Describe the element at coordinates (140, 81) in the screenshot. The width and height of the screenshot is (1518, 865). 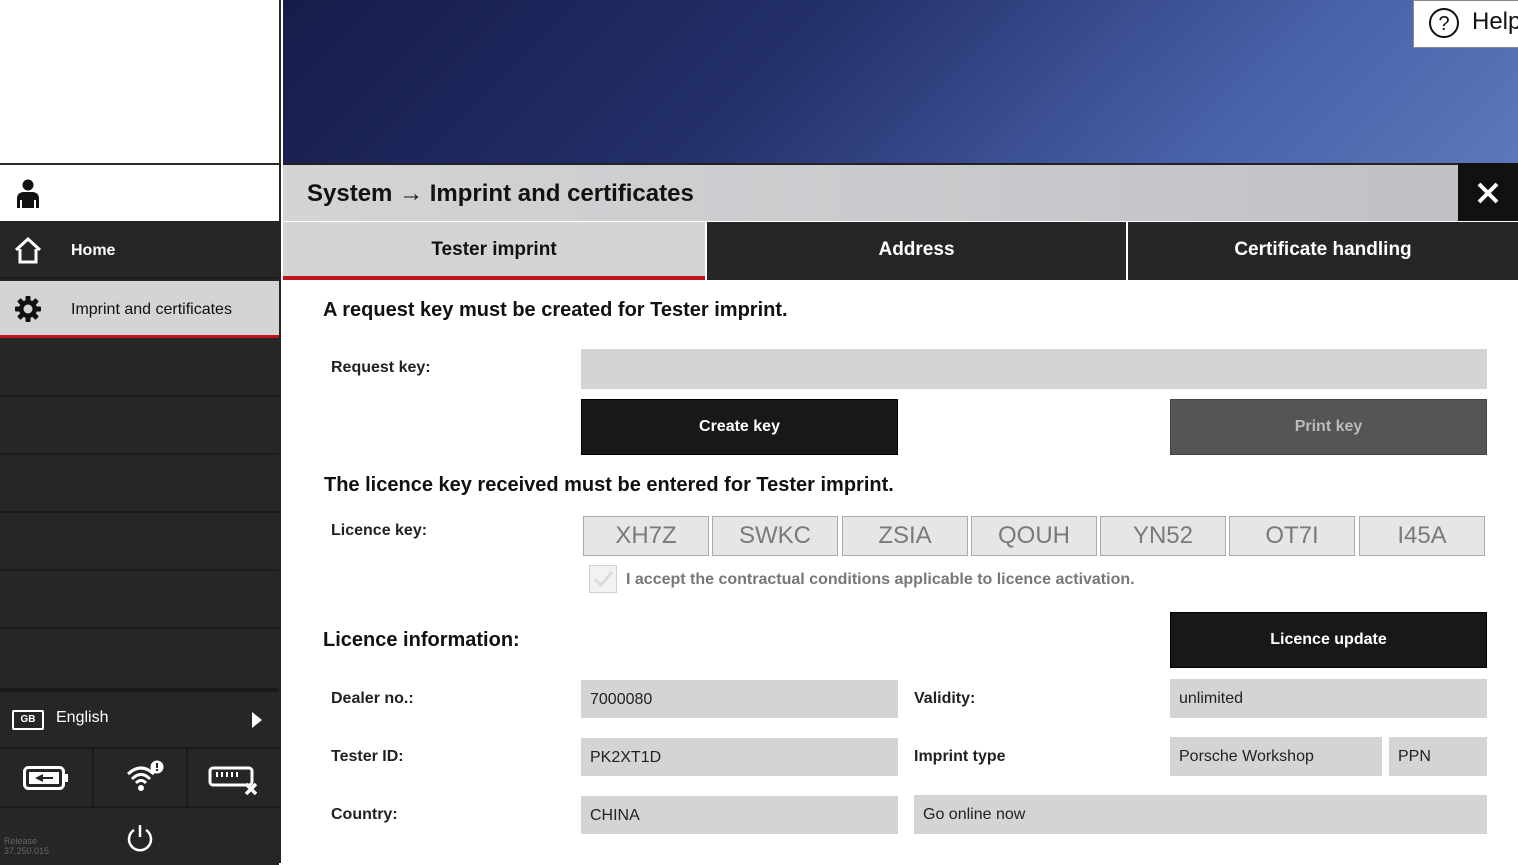
I see `sidebar-header-blank` at that location.